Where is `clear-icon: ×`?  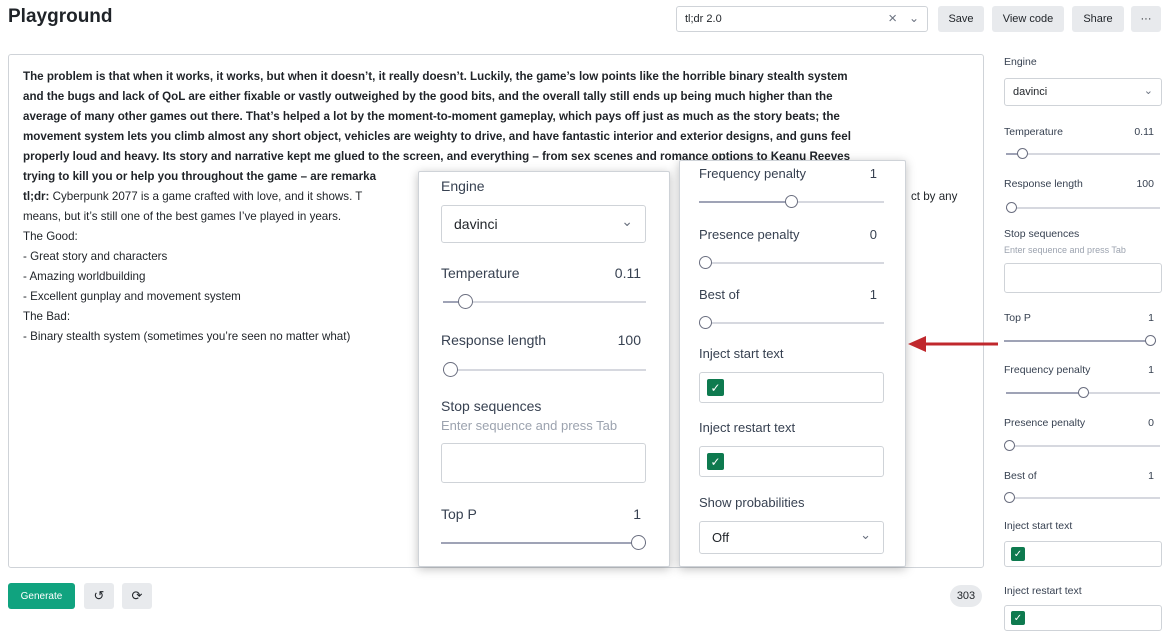
clear-icon: × is located at coordinates (892, 18).